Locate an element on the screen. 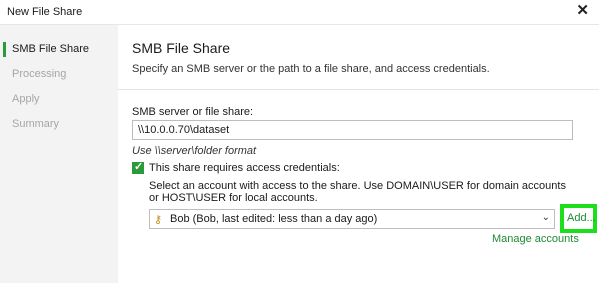 This screenshot has width=599, height=283. title-bar: New File Share ✕ is located at coordinates (299, 12).